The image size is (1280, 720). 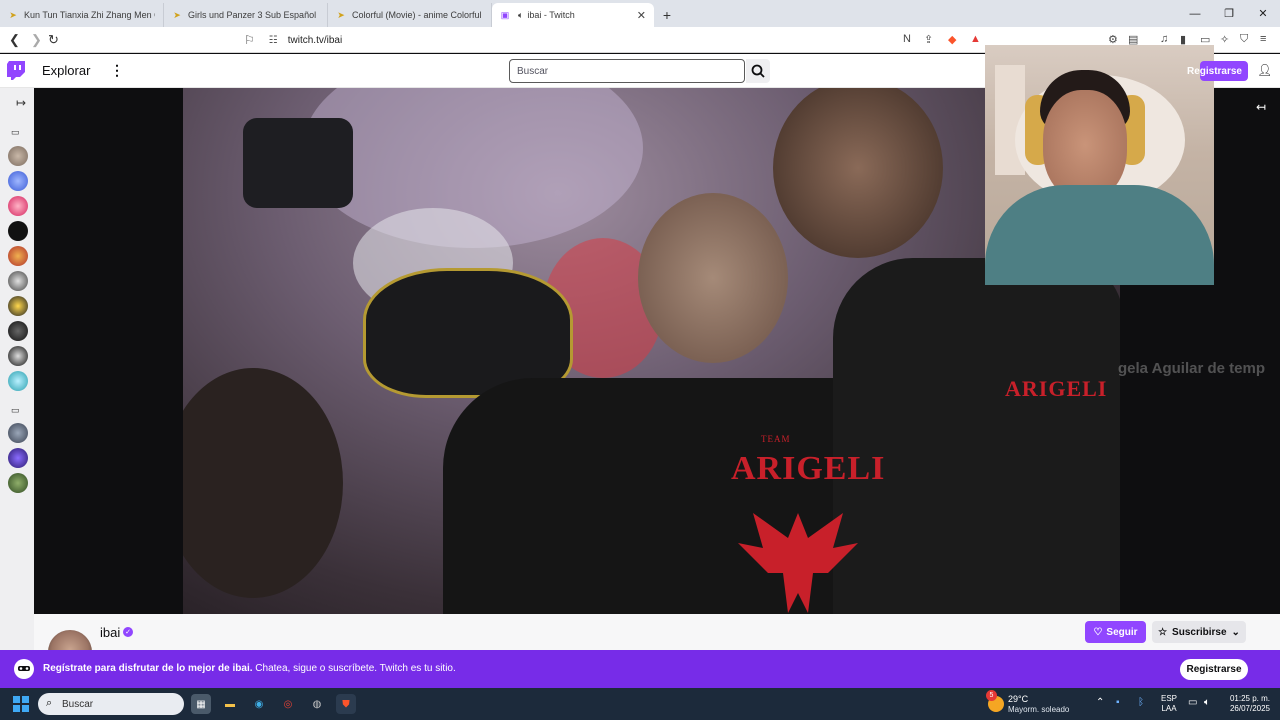 What do you see at coordinates (298, 163) in the screenshot?
I see `camera-equipment` at bounding box center [298, 163].